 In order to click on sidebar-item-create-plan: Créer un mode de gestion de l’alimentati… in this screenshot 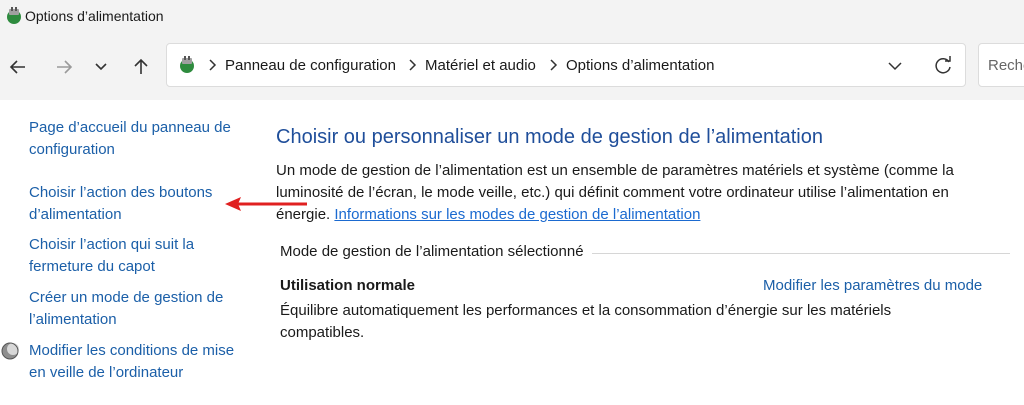, I will do `click(136, 309)`.